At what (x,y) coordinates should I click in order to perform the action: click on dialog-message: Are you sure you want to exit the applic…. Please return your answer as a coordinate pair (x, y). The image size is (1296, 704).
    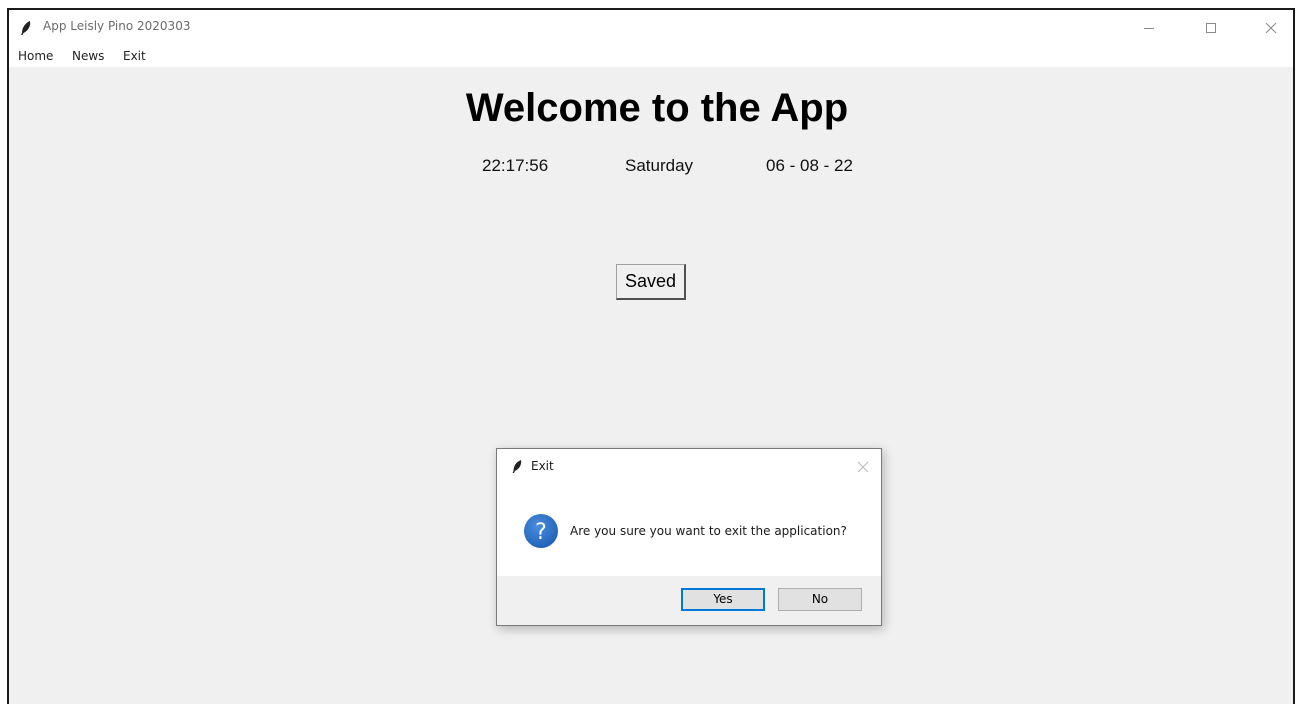
    Looking at the image, I should click on (708, 531).